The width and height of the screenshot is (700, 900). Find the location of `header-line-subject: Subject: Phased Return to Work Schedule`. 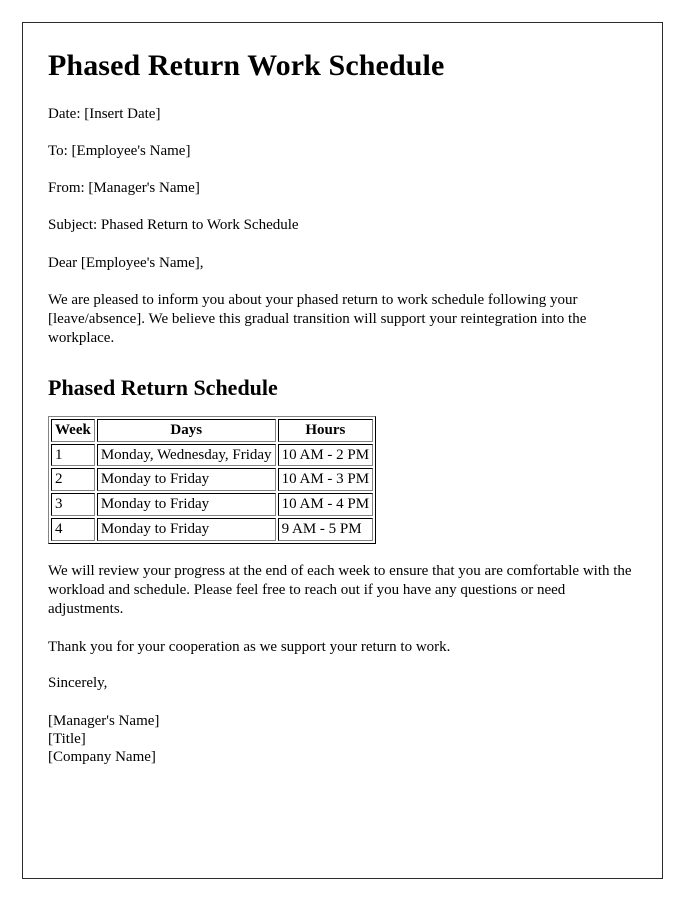

header-line-subject: Subject: Phased Return to Work Schedule is located at coordinates (173, 225).